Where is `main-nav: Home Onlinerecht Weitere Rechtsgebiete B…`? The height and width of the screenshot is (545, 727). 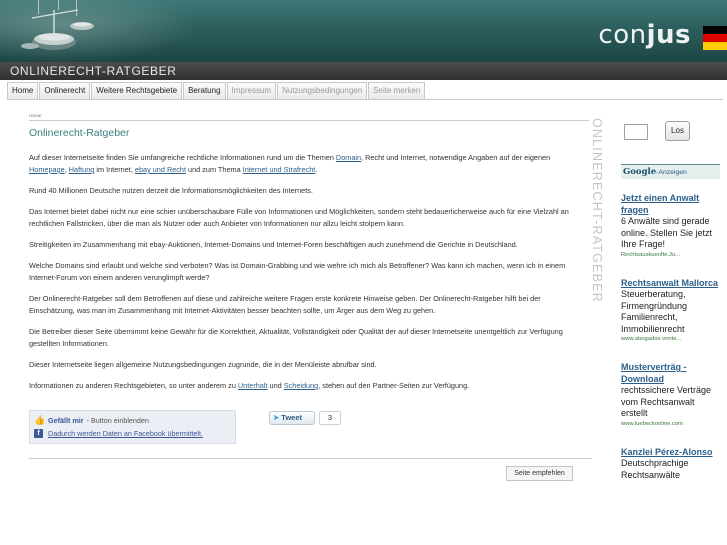 main-nav: Home Onlinerecht Weitere Rechtsgebiete B… is located at coordinates (365, 91).